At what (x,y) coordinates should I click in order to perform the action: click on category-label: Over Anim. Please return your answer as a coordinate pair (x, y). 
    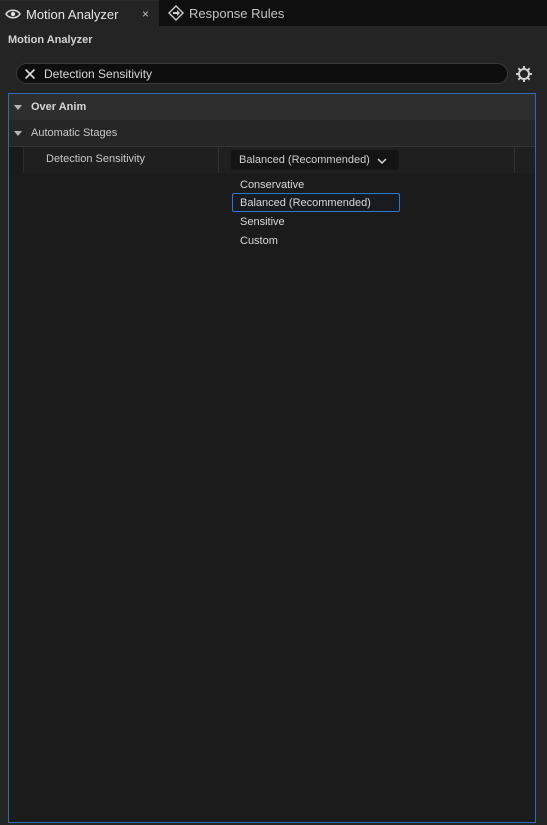
    Looking at the image, I should click on (59, 107).